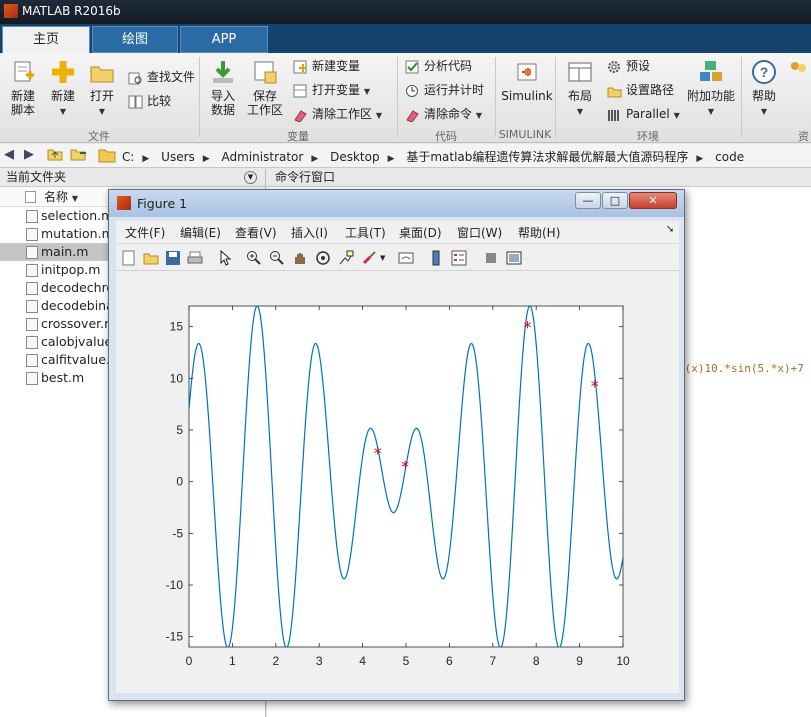 This screenshot has width=811, height=717. Describe the element at coordinates (479, 232) in the screenshot. I see `menu-window: 窗口(W)` at that location.